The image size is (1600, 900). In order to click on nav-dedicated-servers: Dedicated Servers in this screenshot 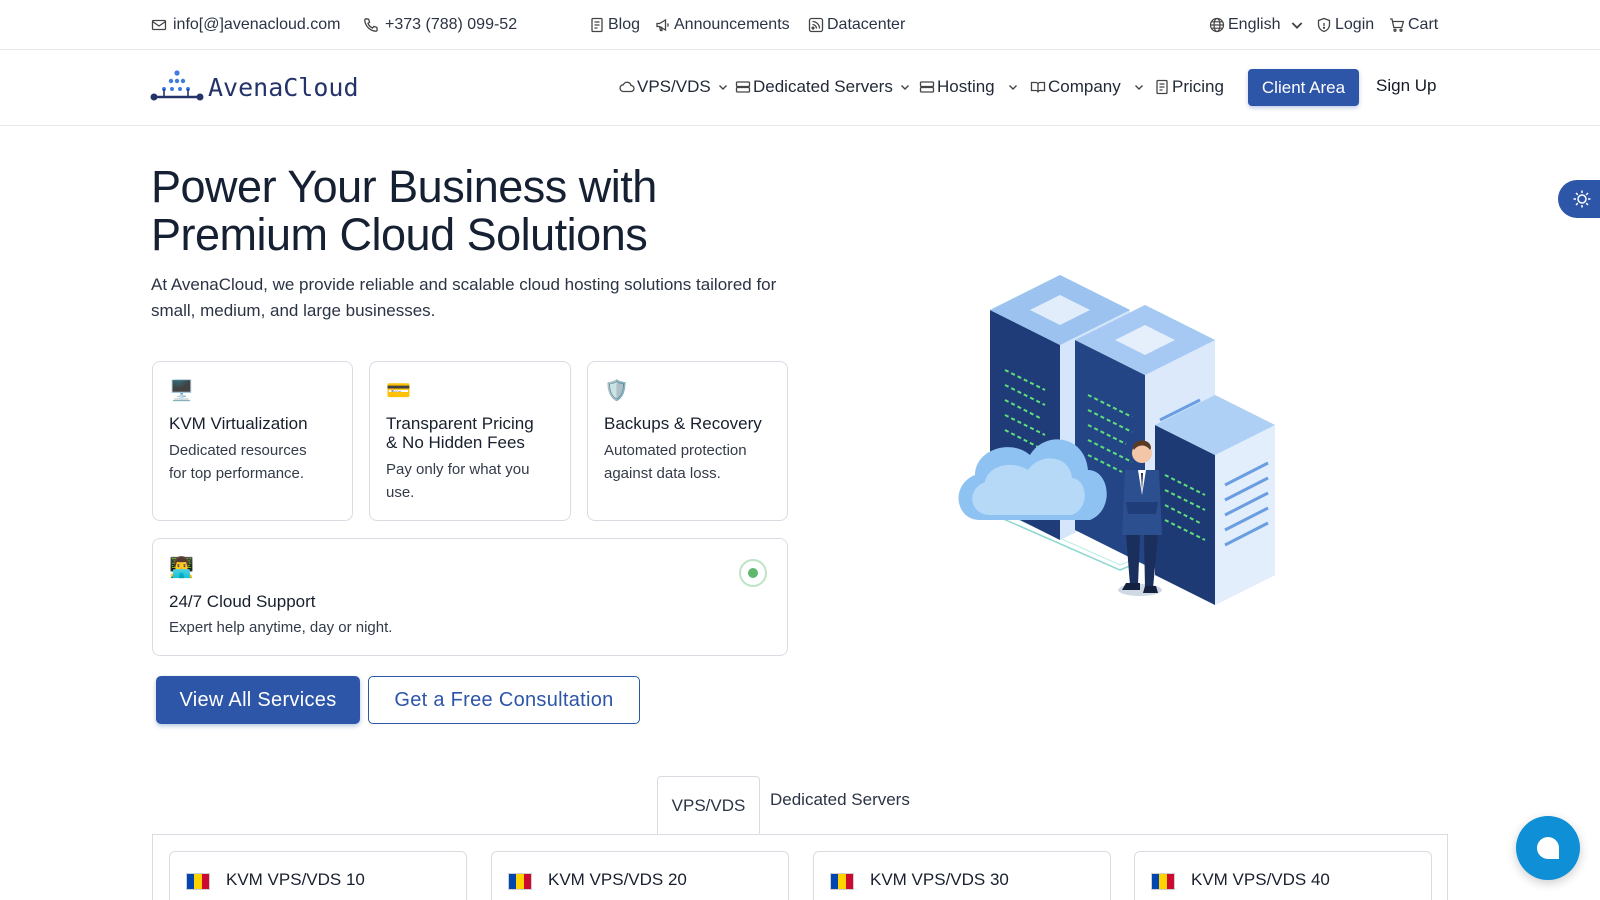, I will do `click(823, 87)`.